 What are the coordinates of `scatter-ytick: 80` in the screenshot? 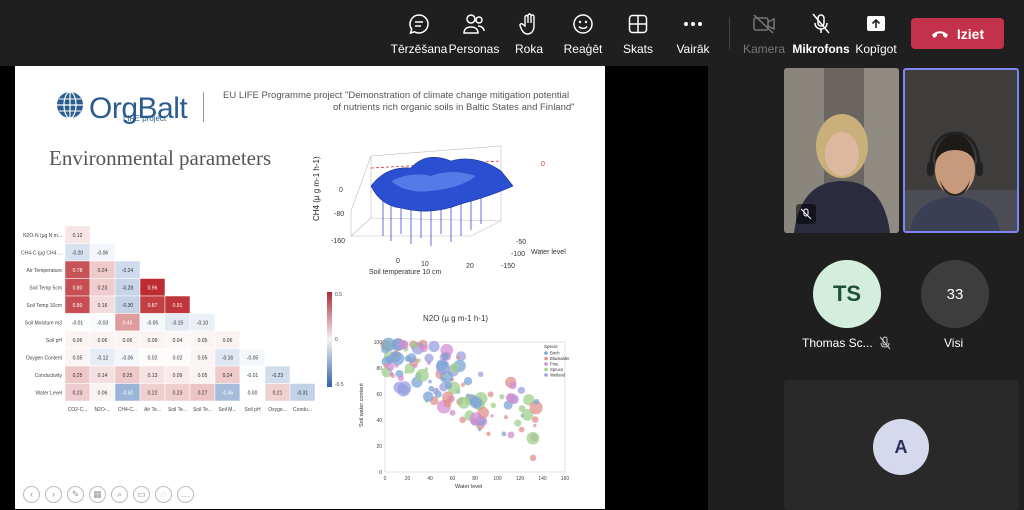 It's located at (379, 369).